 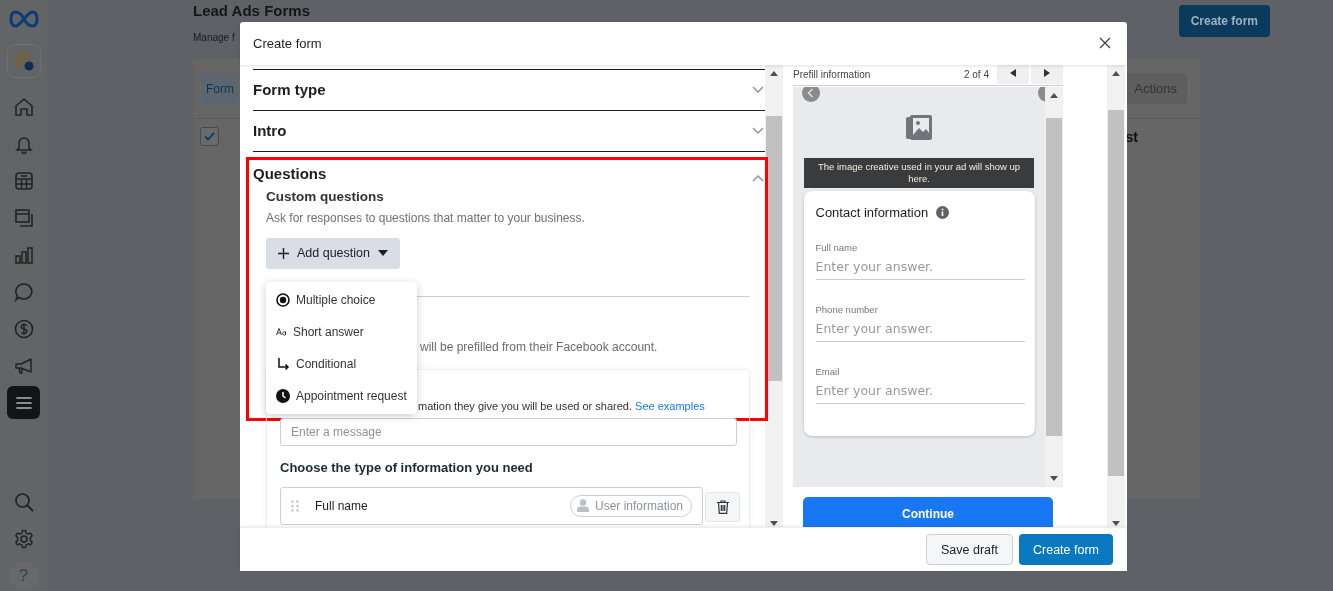 What do you see at coordinates (251, 11) in the screenshot?
I see `page-title: Lead Ads Forms` at bounding box center [251, 11].